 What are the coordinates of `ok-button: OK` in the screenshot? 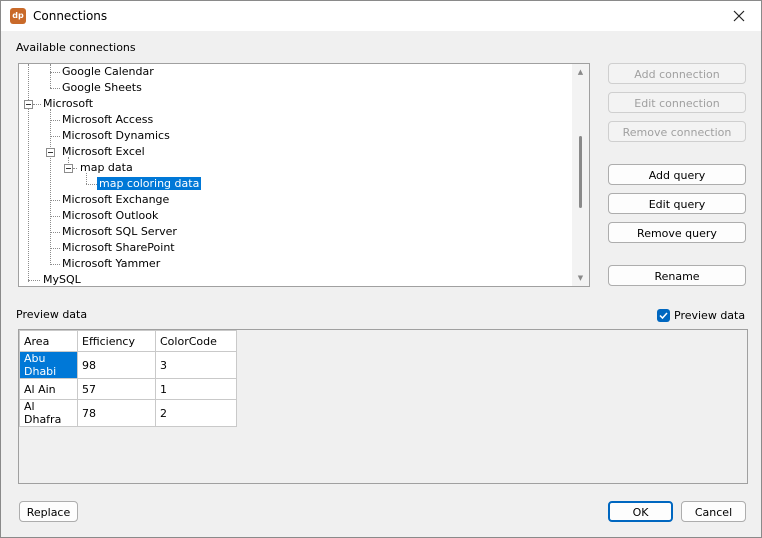 It's located at (640, 511).